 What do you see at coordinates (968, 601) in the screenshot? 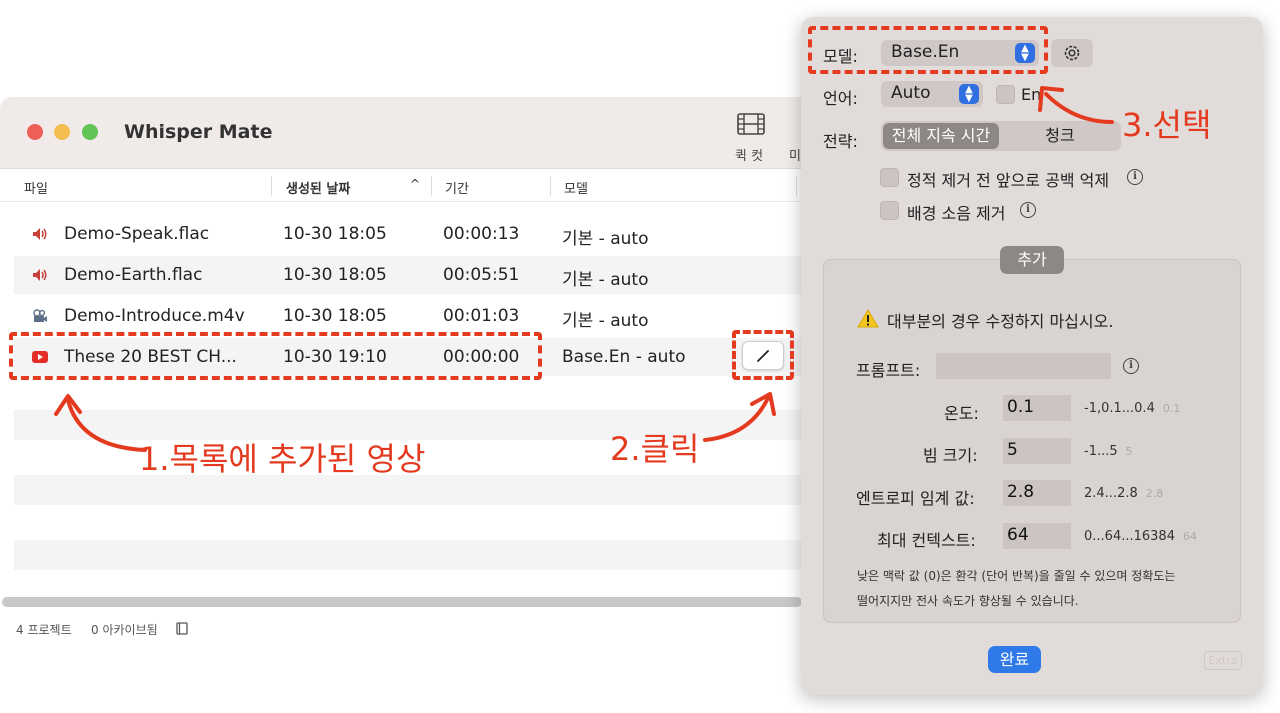
I see `context-note-line: 떨어지지만 전사 속도가 향상될 수 있습니다.` at bounding box center [968, 601].